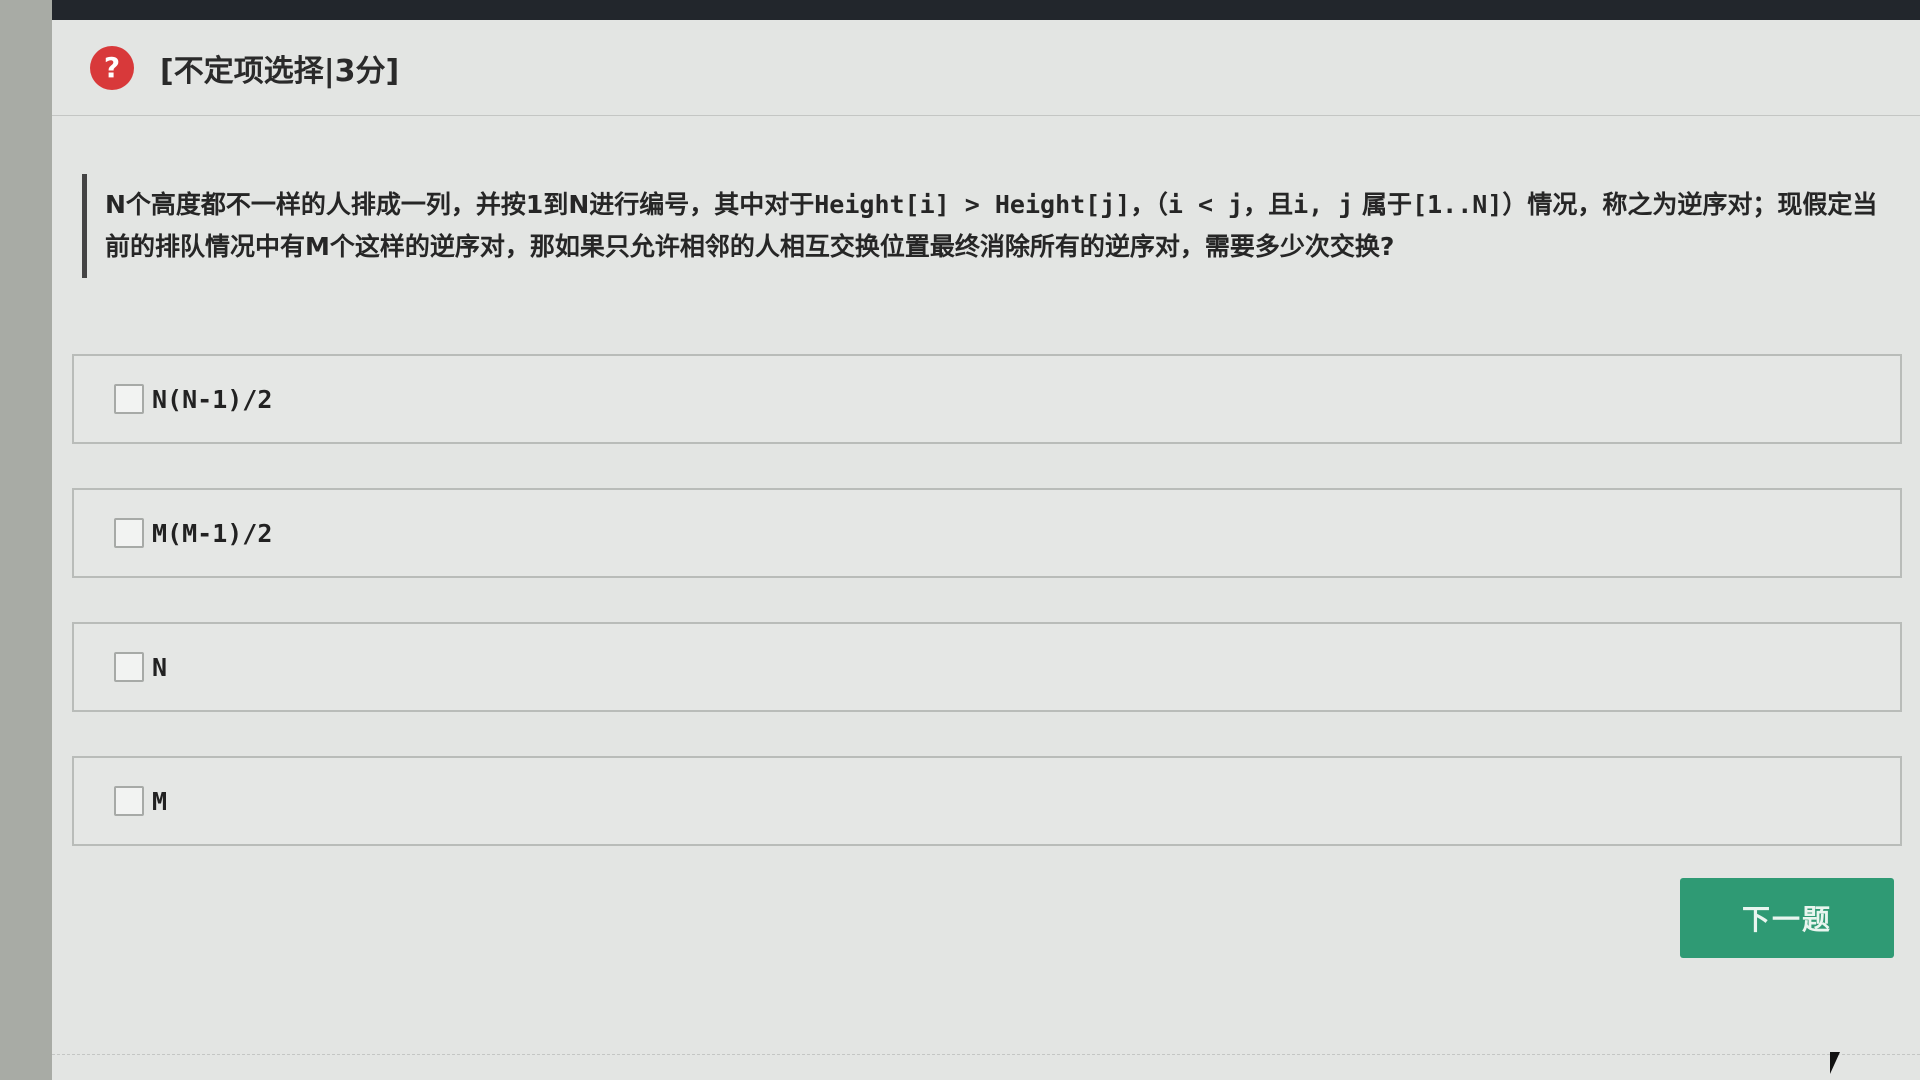 The height and width of the screenshot is (1080, 1920). Describe the element at coordinates (1268, 204) in the screenshot. I see `question-text-part: ，且` at that location.